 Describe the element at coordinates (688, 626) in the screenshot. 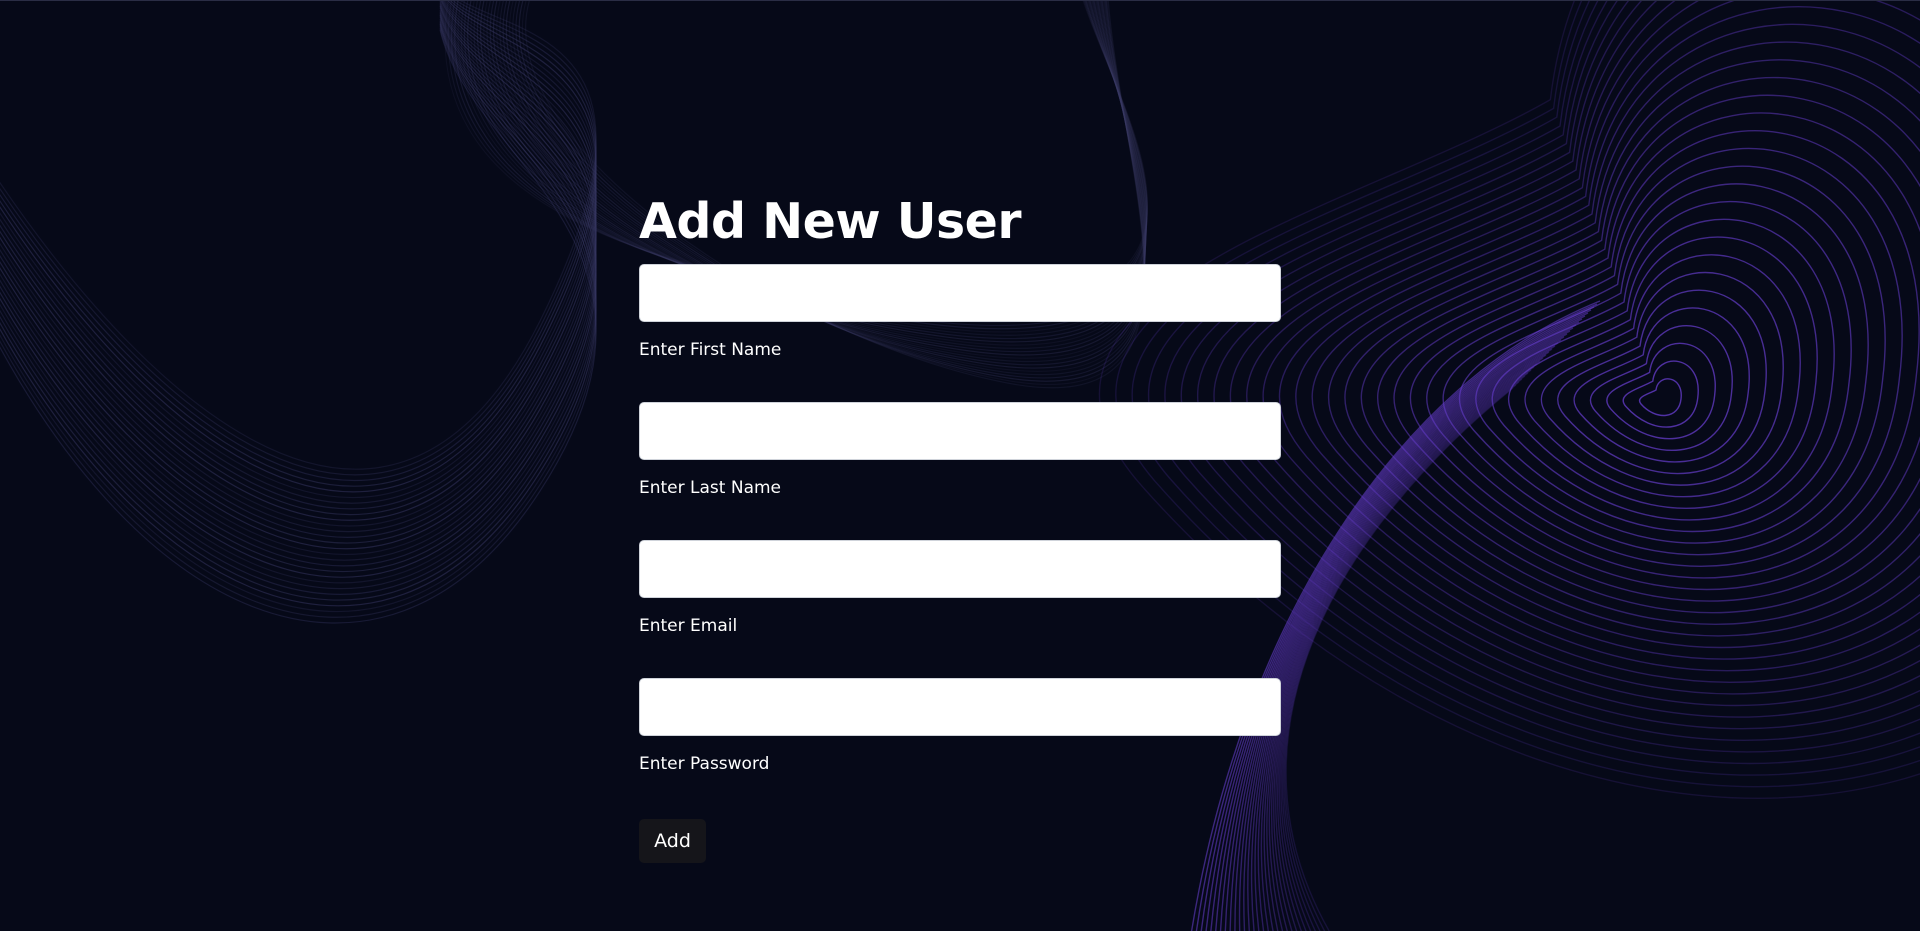

I see `email-label: Enter Email` at that location.